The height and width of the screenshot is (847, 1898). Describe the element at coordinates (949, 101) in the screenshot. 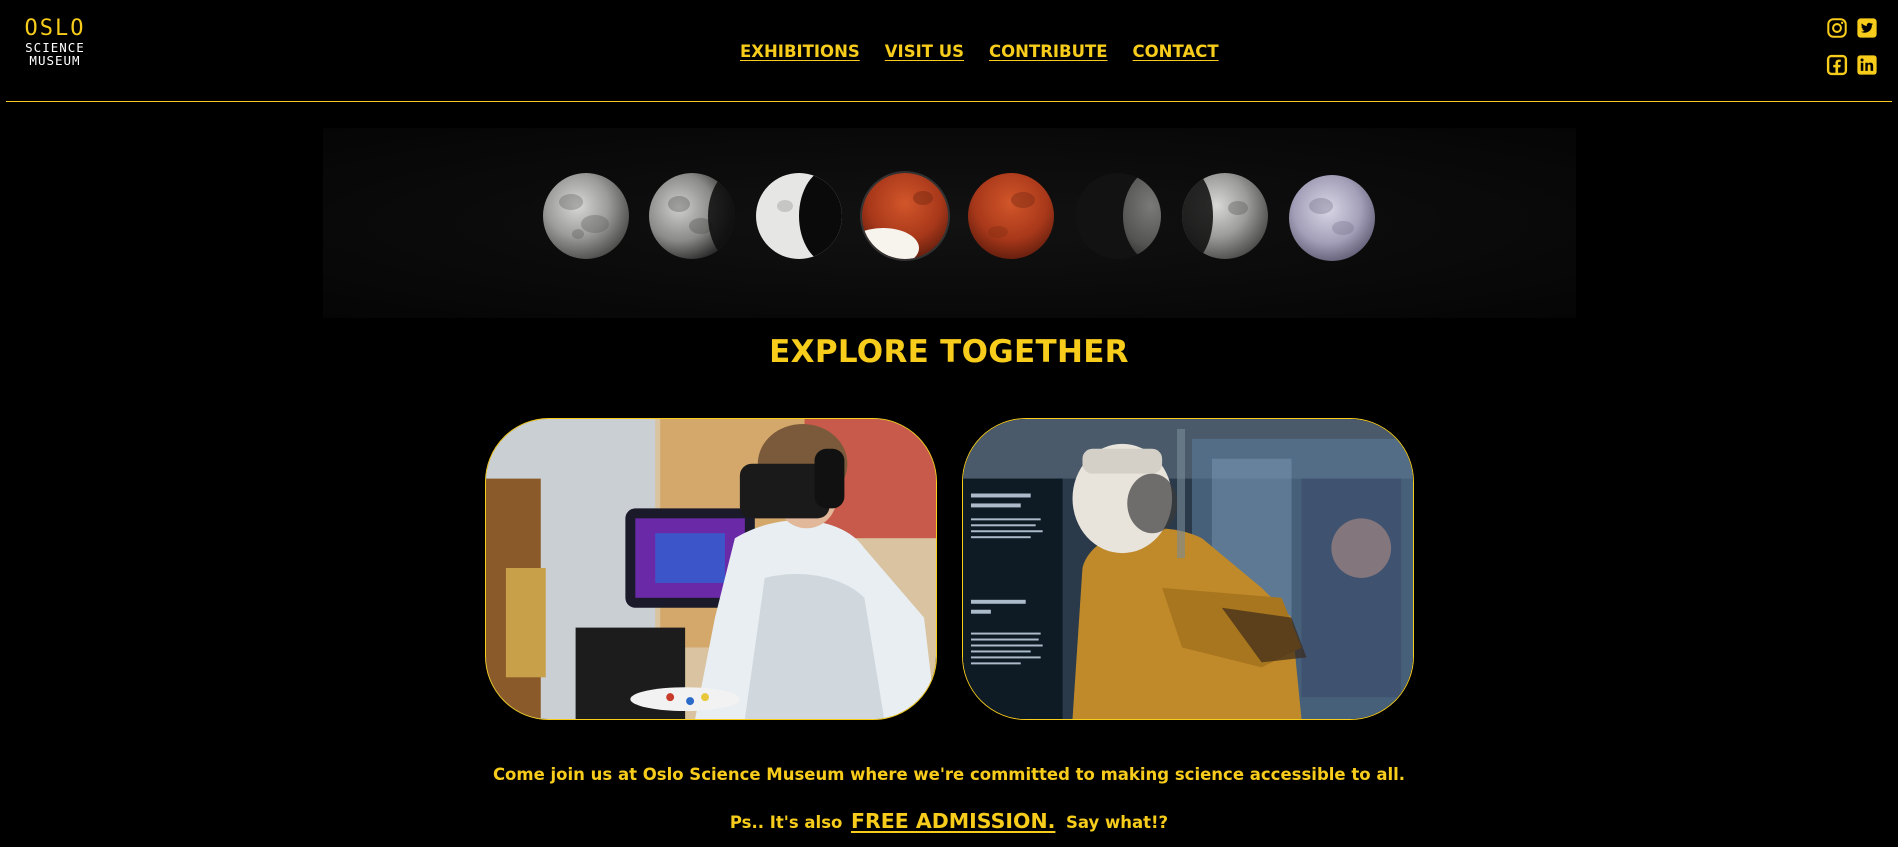

I see `header-divider` at that location.